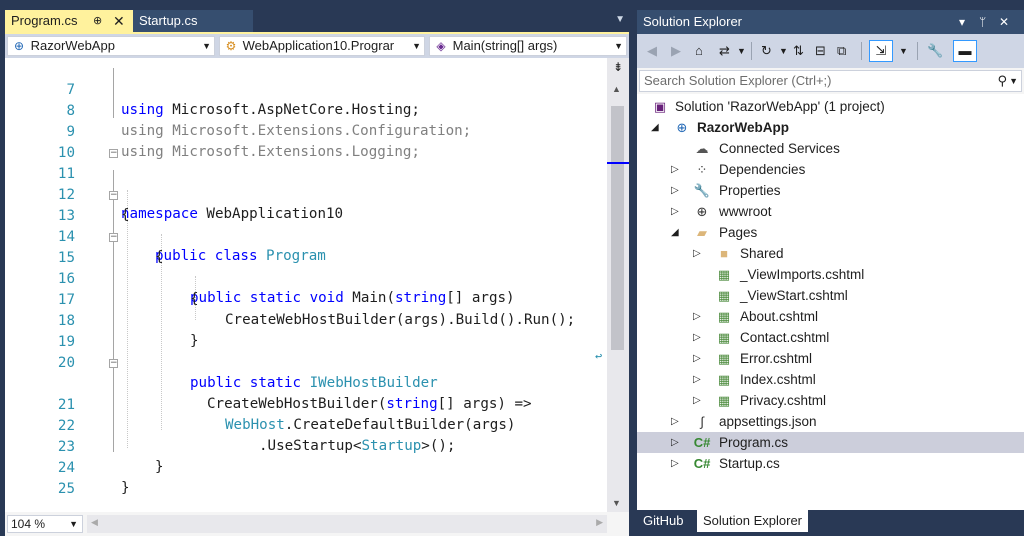 This screenshot has width=1024, height=536. Describe the element at coordinates (322, 46) in the screenshot. I see `type-dropdown: ⚙ WebApplication10.Prograr ▼` at that location.